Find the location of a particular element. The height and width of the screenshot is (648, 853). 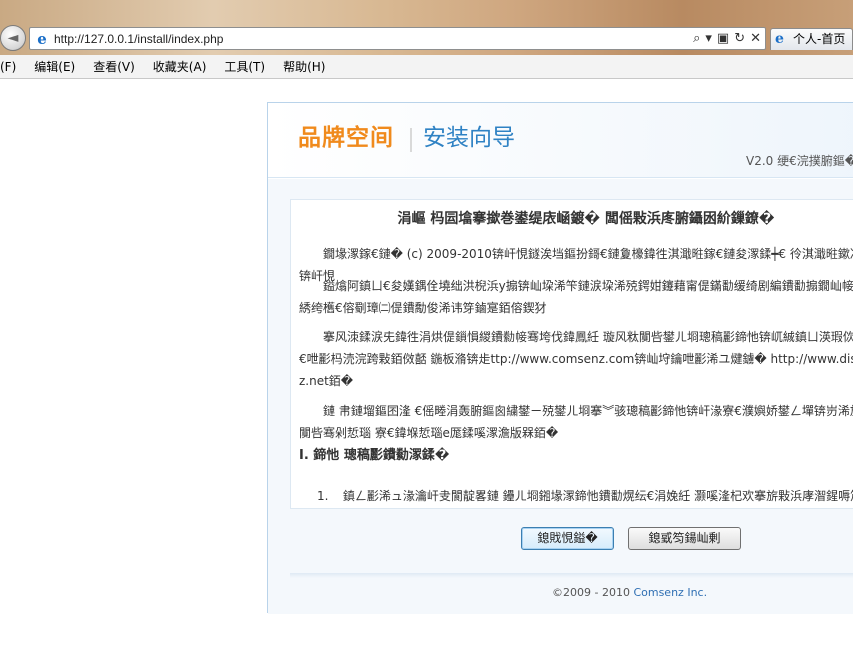

dropdown-chevron-icon: ▾ is located at coordinates (708, 39).